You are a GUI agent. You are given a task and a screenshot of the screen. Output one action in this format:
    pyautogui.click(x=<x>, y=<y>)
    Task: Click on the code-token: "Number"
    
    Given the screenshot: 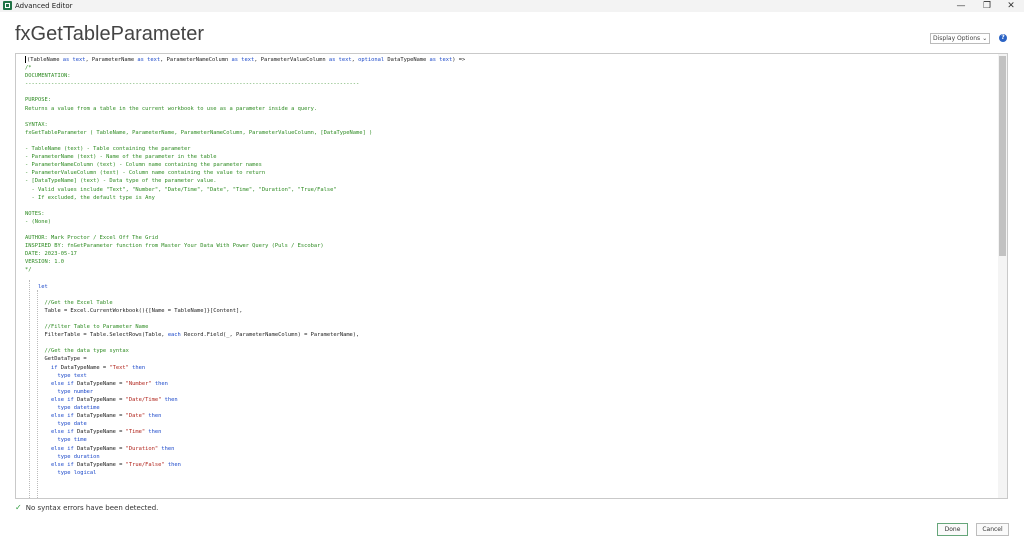 What is the action you would take?
    pyautogui.click(x=138, y=383)
    